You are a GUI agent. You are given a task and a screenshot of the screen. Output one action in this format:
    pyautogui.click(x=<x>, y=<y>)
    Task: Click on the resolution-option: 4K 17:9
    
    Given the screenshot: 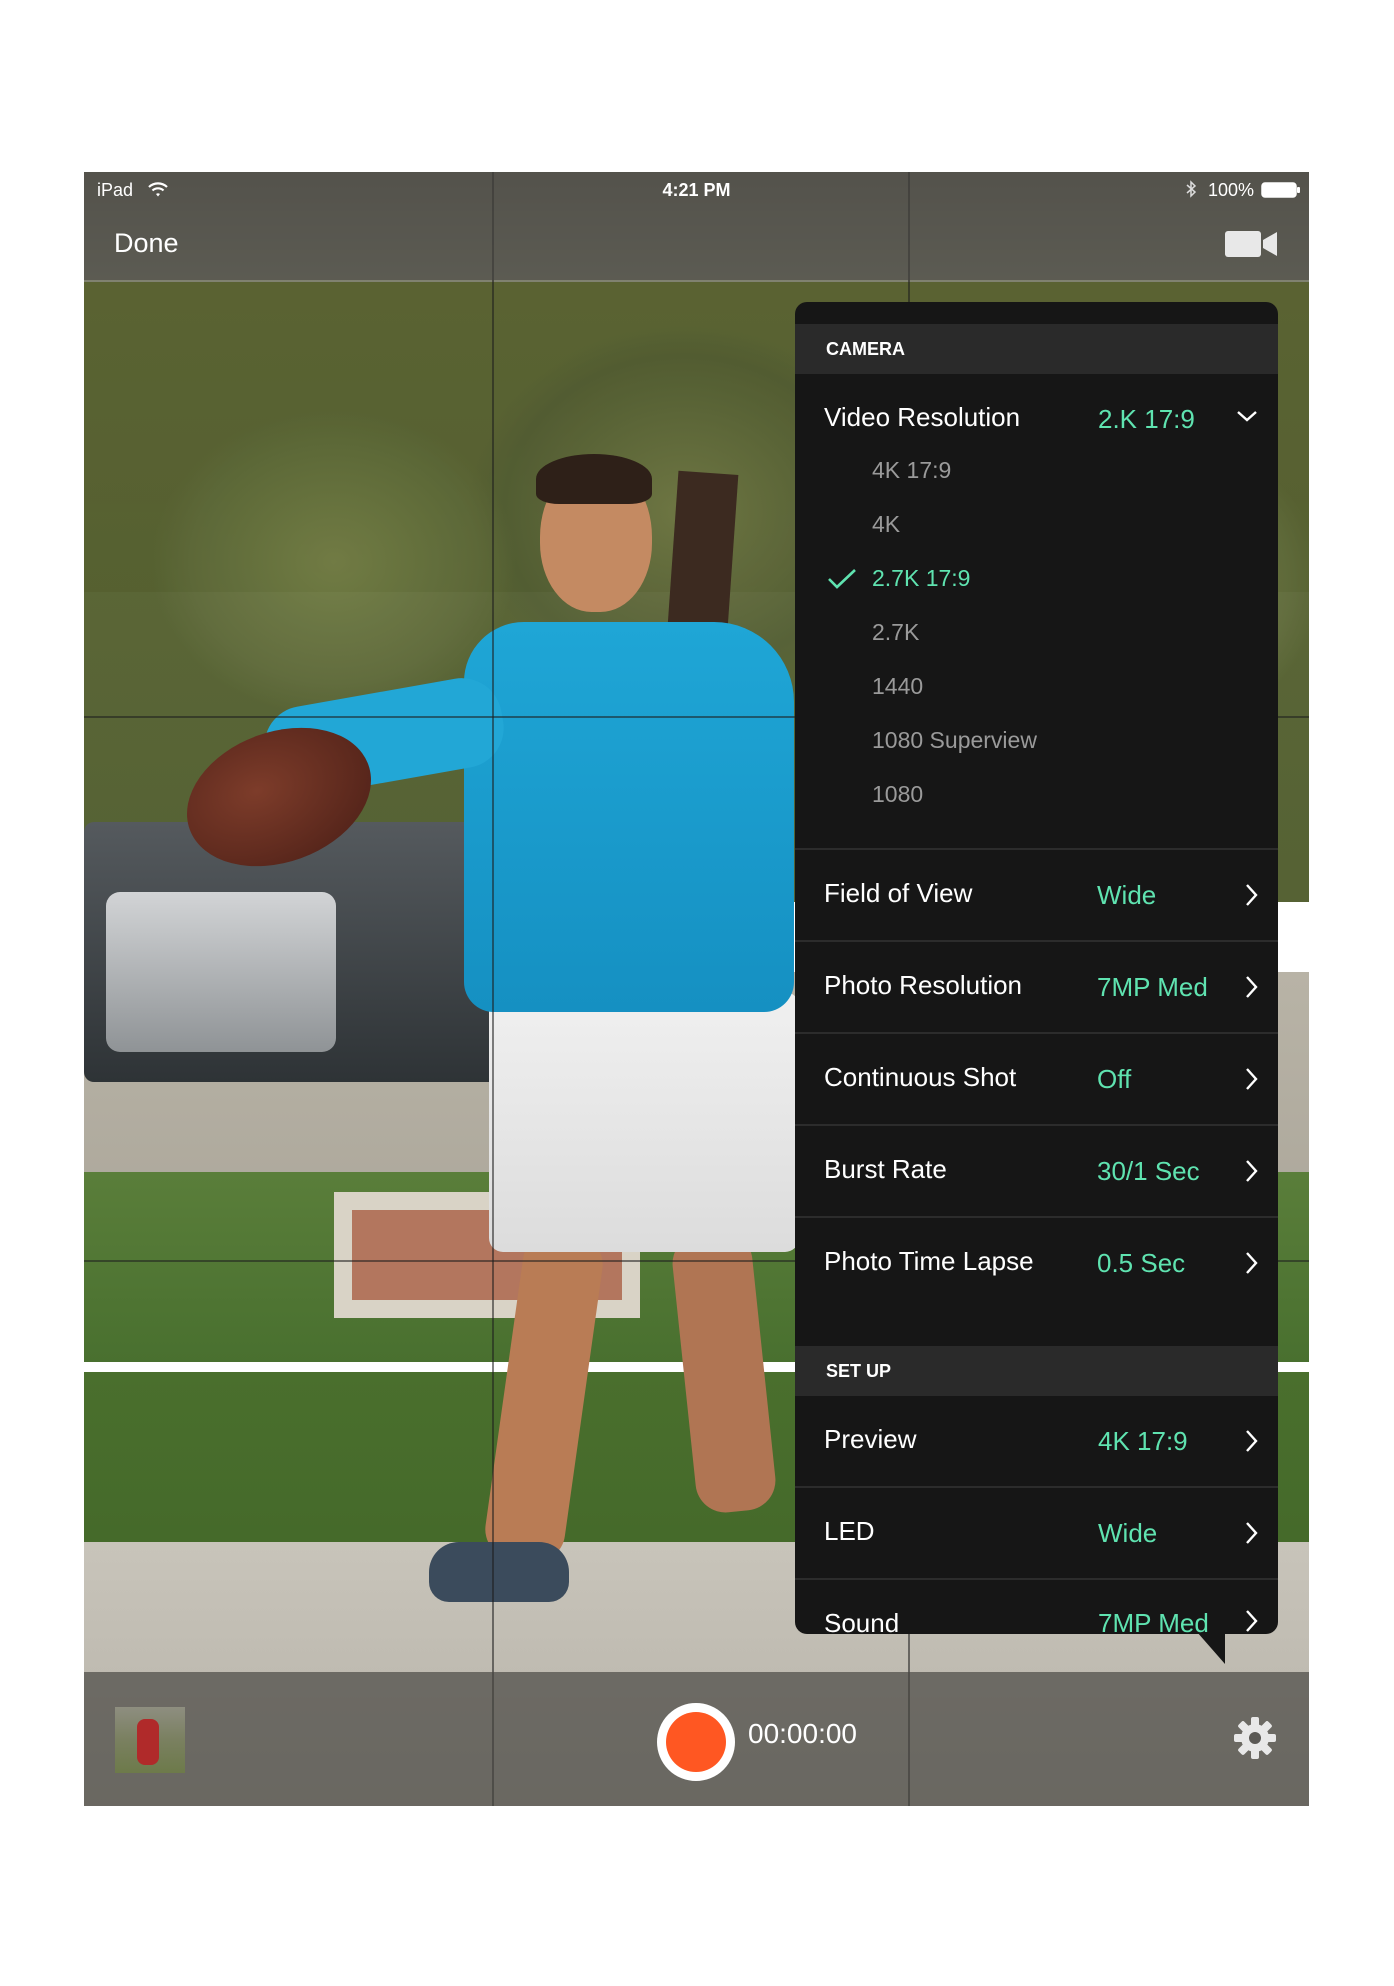 What is the action you would take?
    pyautogui.click(x=1036, y=471)
    